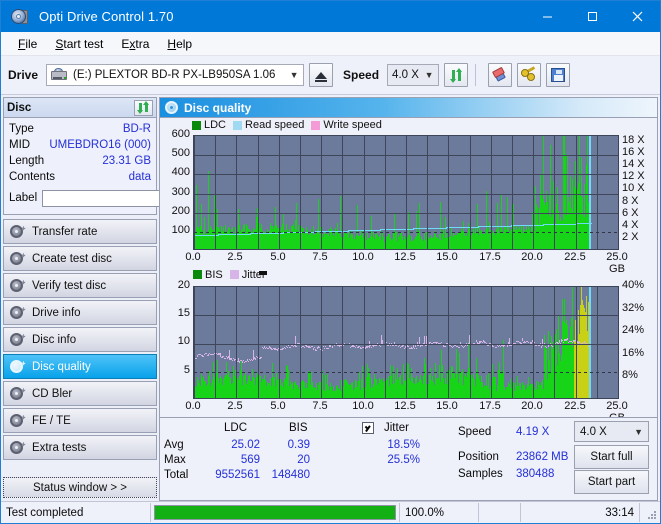 Image resolution: width=661 pixels, height=524 pixels. Describe the element at coordinates (65, 231) in the screenshot. I see `sidebar-item-label: Transfer rate` at that location.